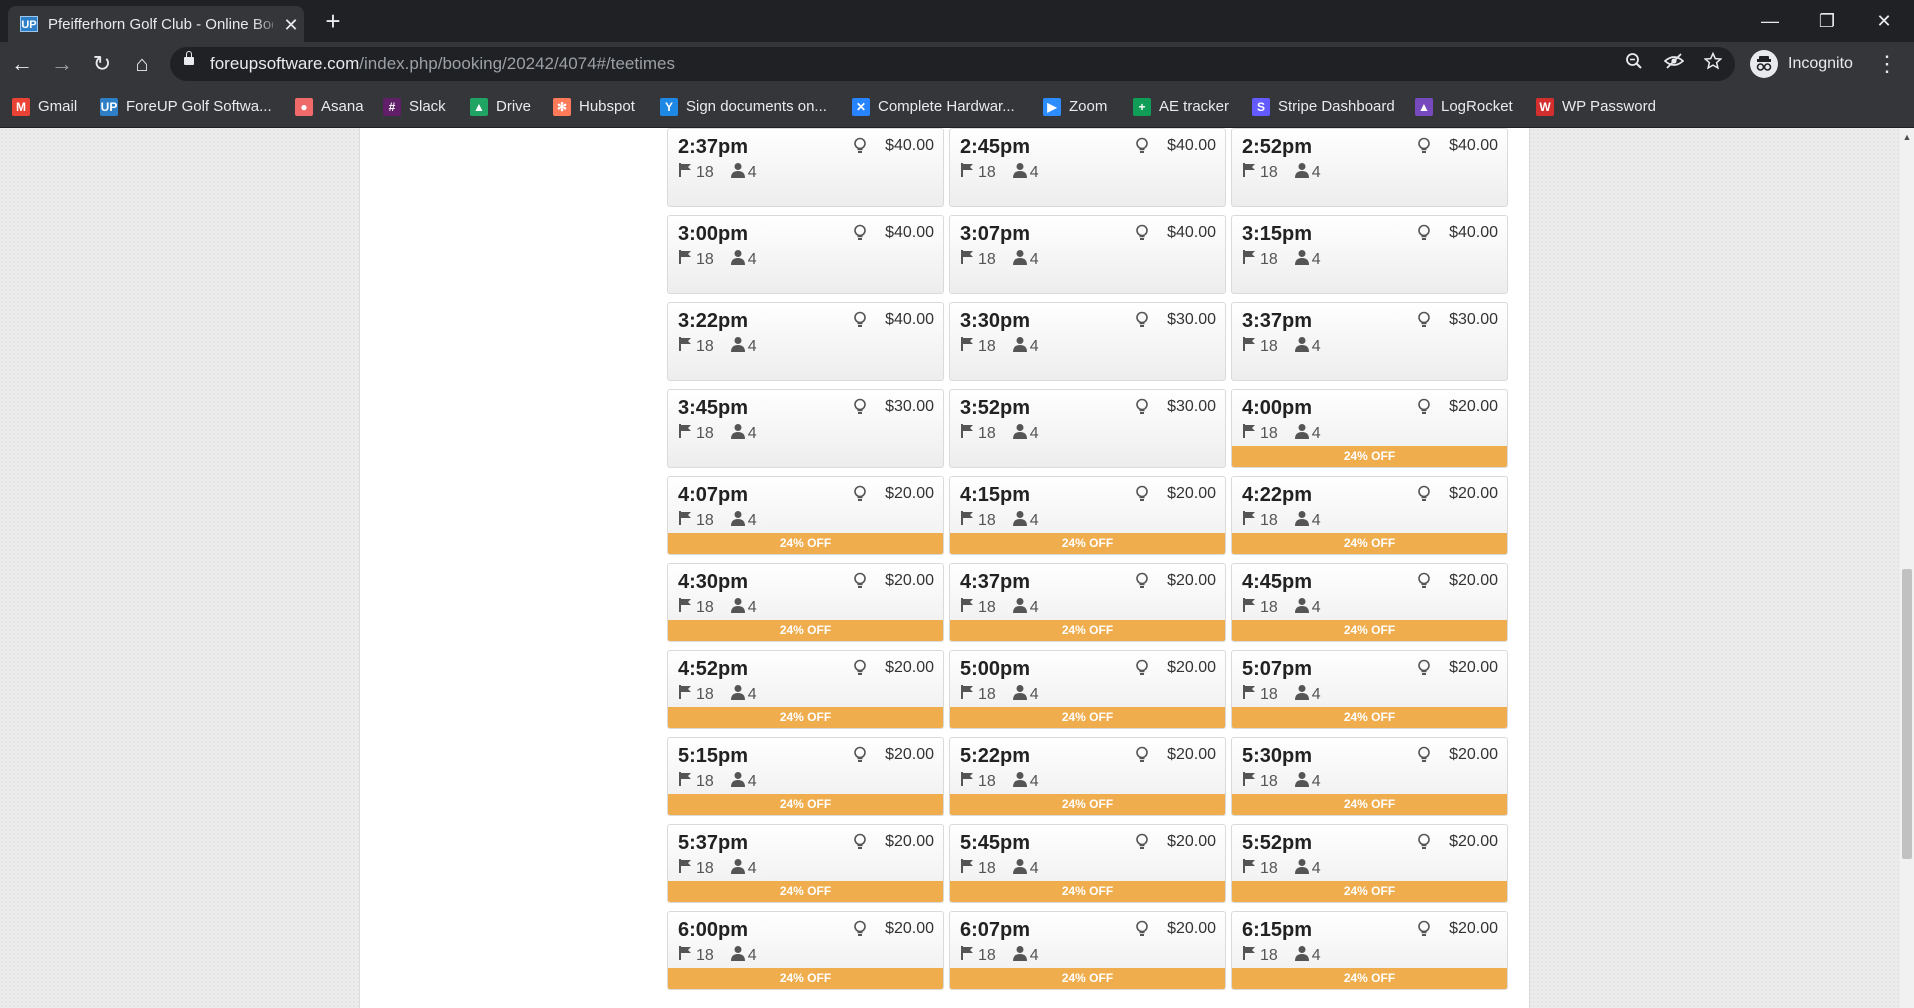 The image size is (1914, 1008). Describe the element at coordinates (22, 64) in the screenshot. I see `back-button: ←` at that location.